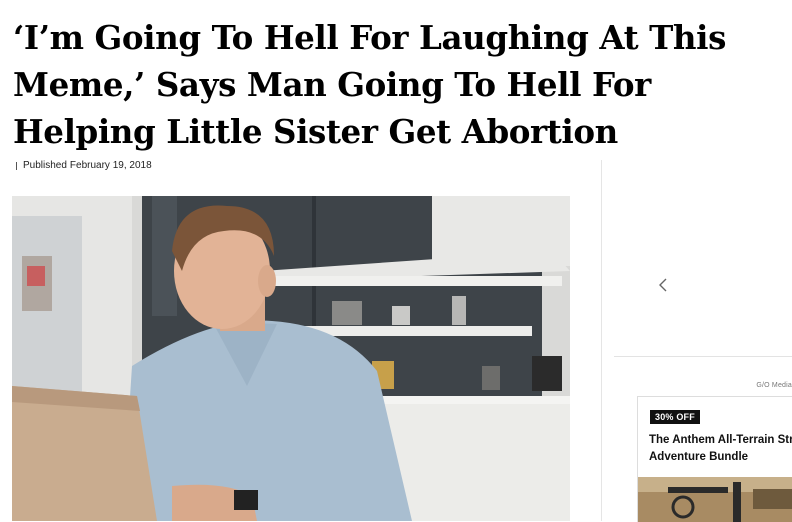 This screenshot has height=522, width=792. I want to click on carousel-prev-button, so click(663, 287).